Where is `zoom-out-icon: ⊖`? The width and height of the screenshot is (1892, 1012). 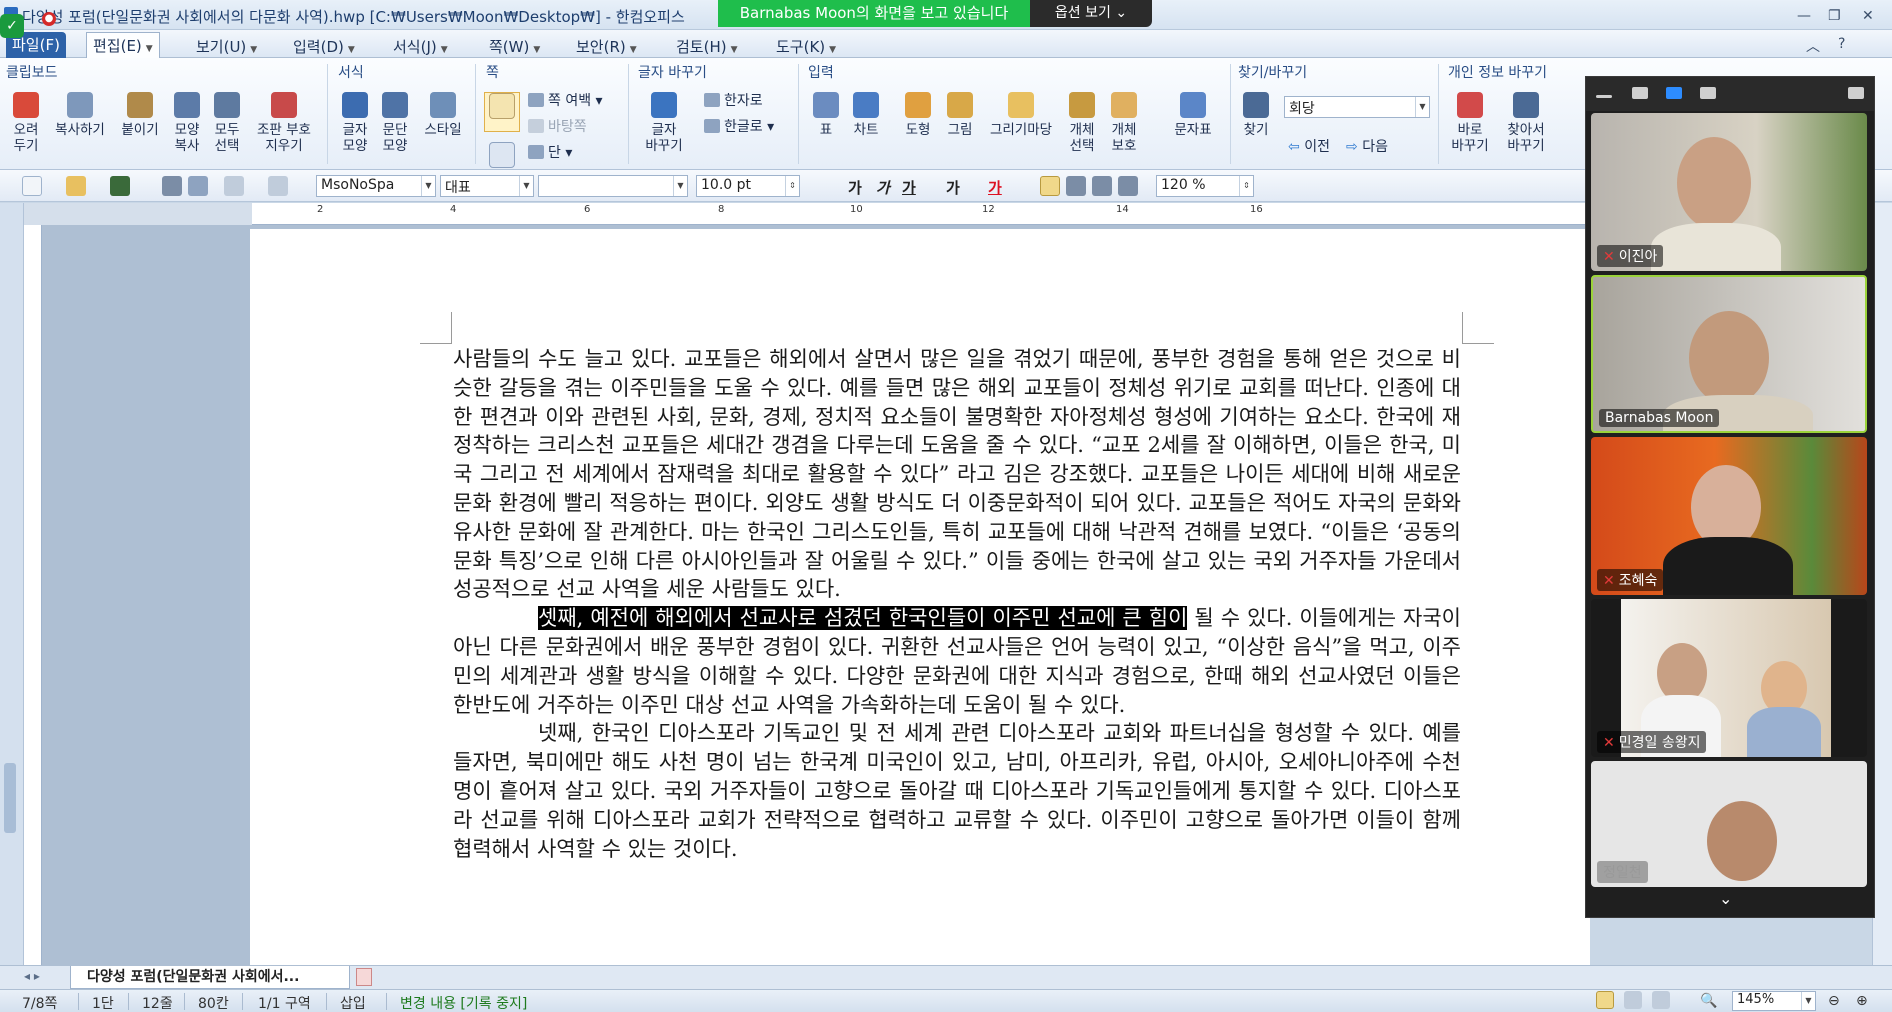 zoom-out-icon: ⊖ is located at coordinates (1834, 1001).